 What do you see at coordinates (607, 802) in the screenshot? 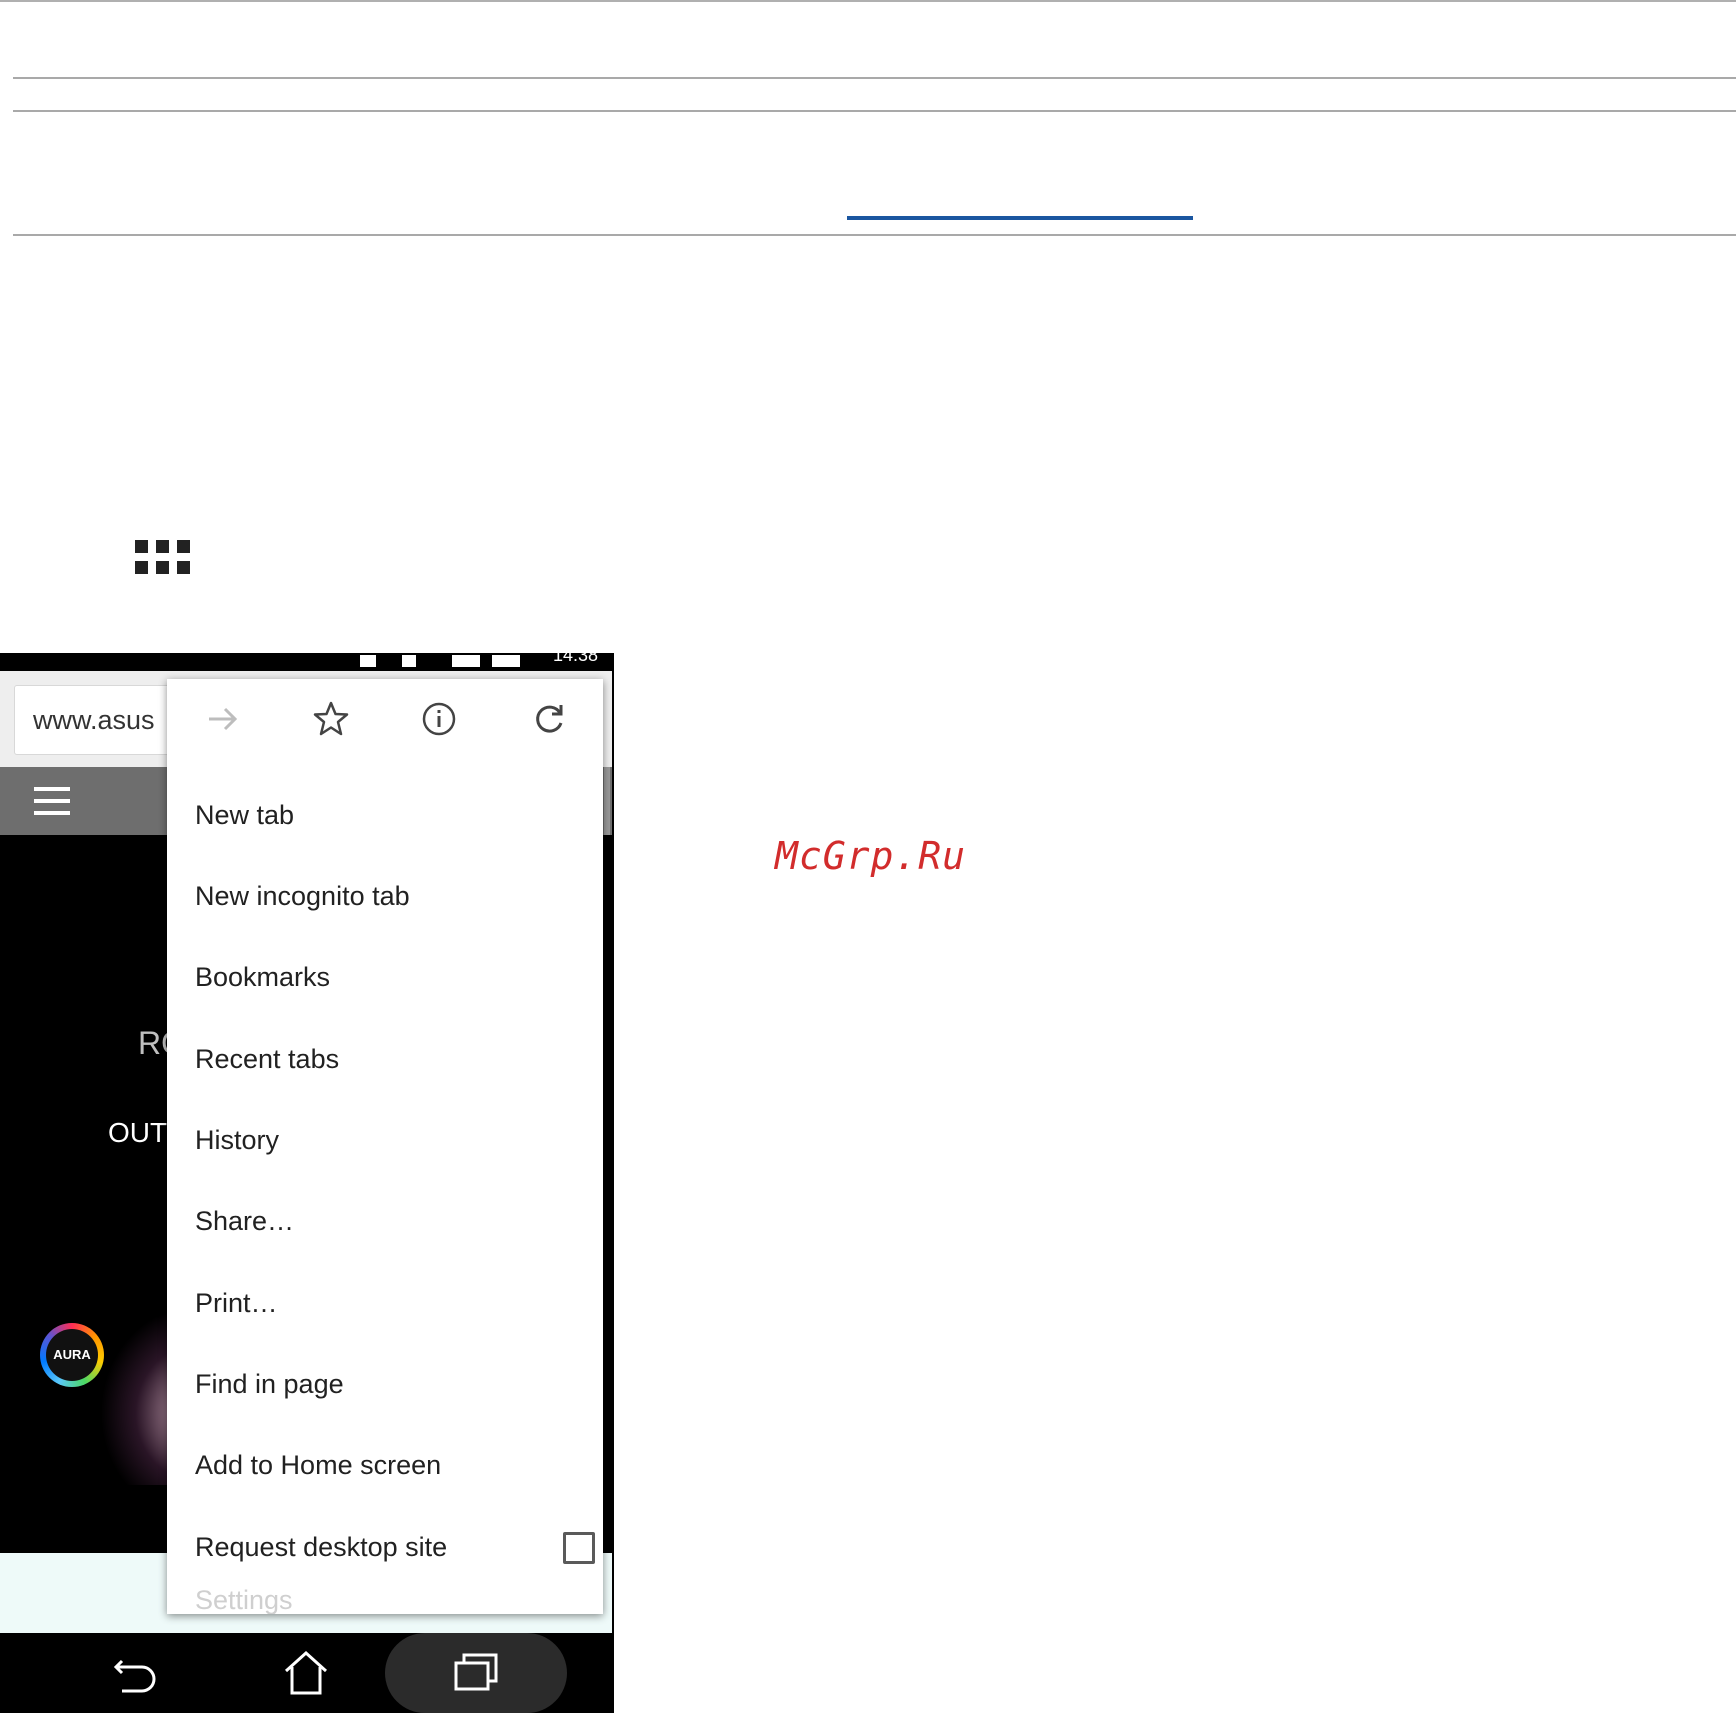
I see `scrollbar` at bounding box center [607, 802].